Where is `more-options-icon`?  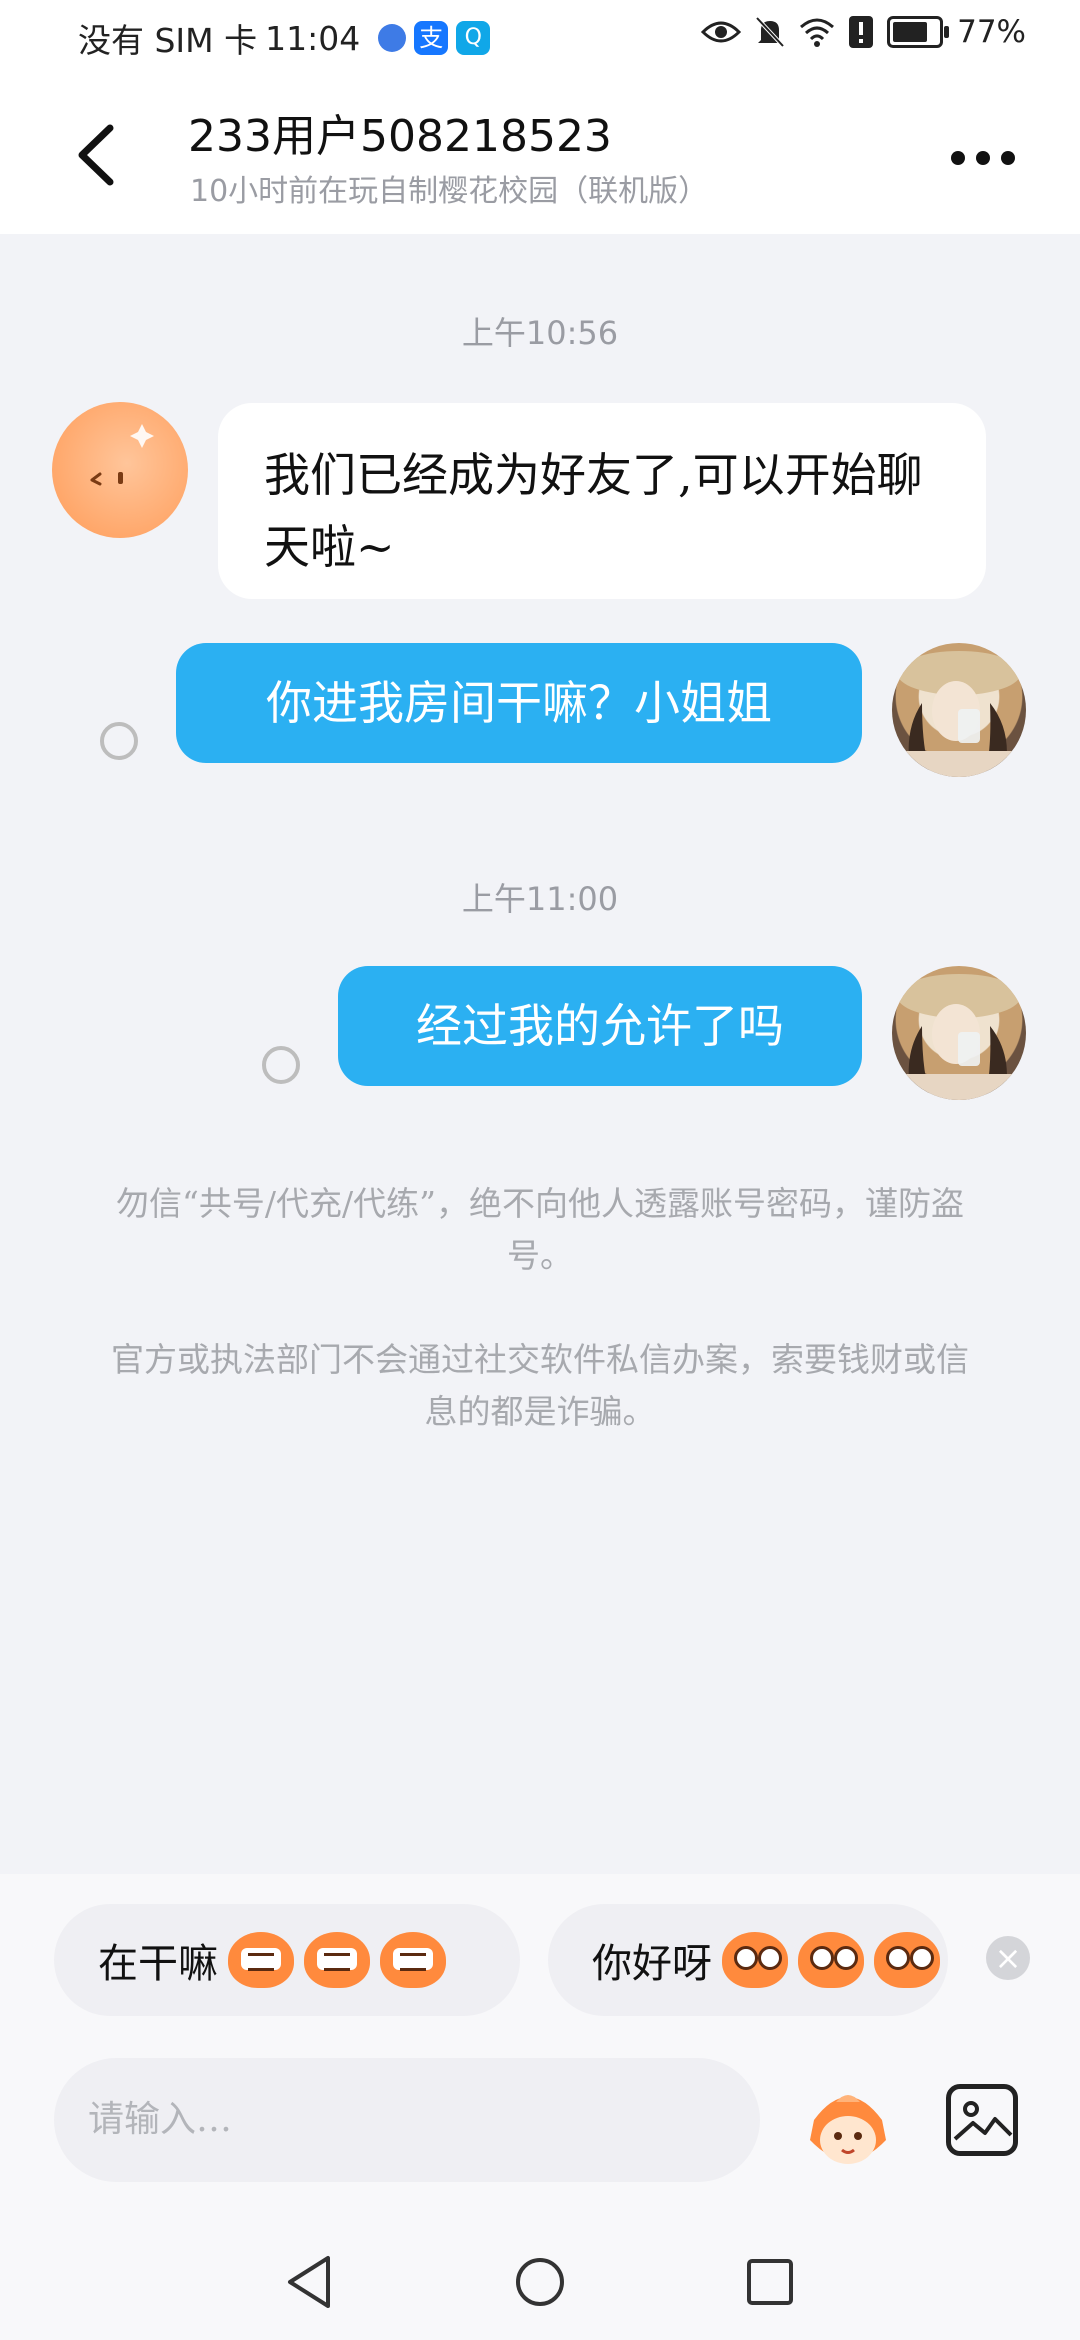
more-options-icon is located at coordinates (983, 158).